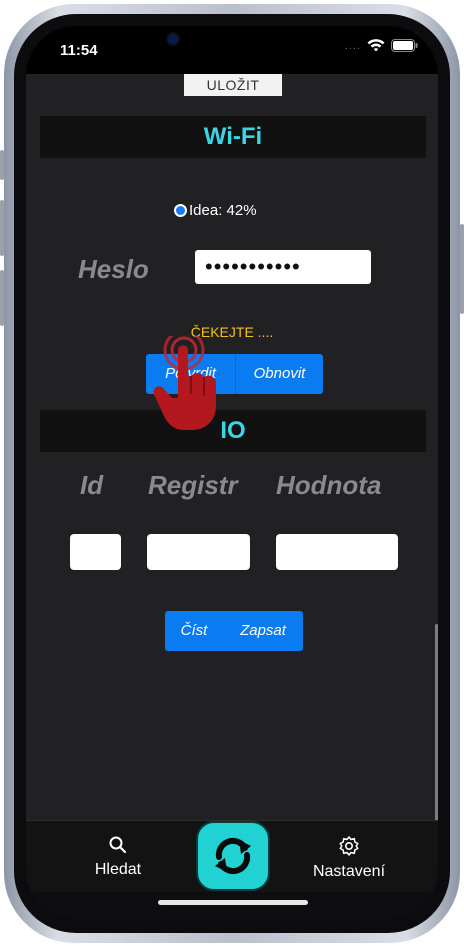 The height and width of the screenshot is (947, 464). What do you see at coordinates (118, 869) in the screenshot?
I see `tab-search-label: Hledat` at bounding box center [118, 869].